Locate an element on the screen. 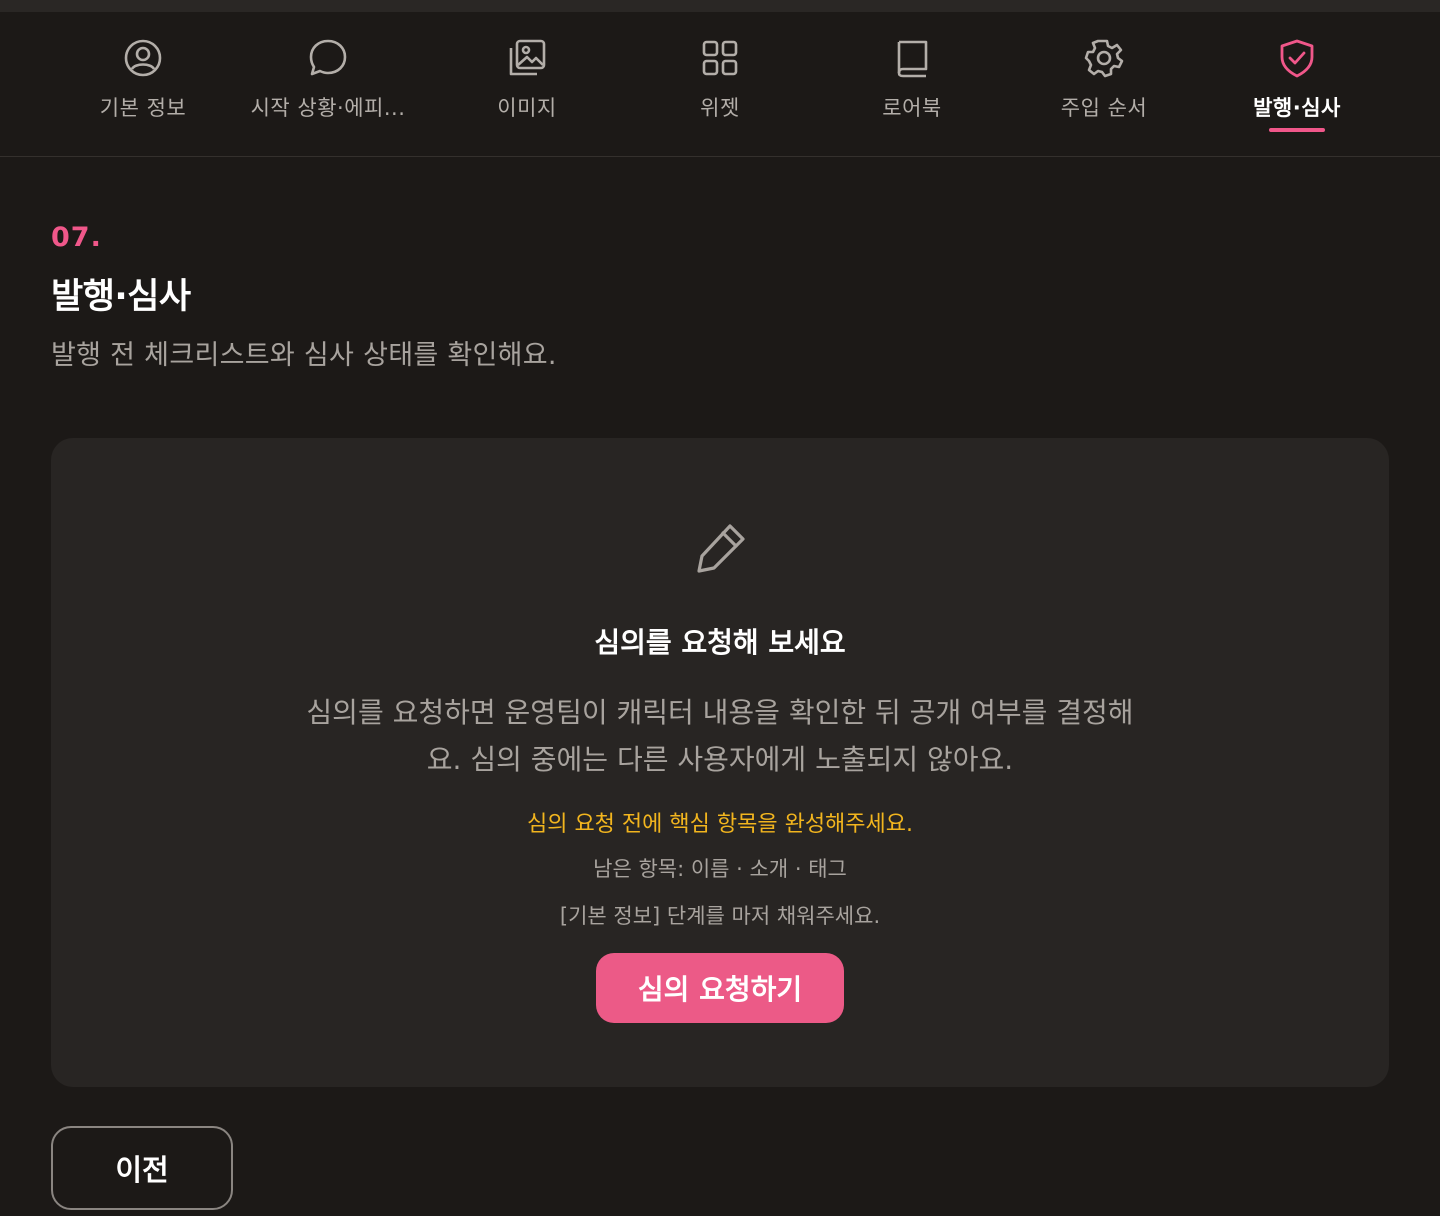 The height and width of the screenshot is (1216, 1440). tab-label: 로어북 is located at coordinates (912, 108).